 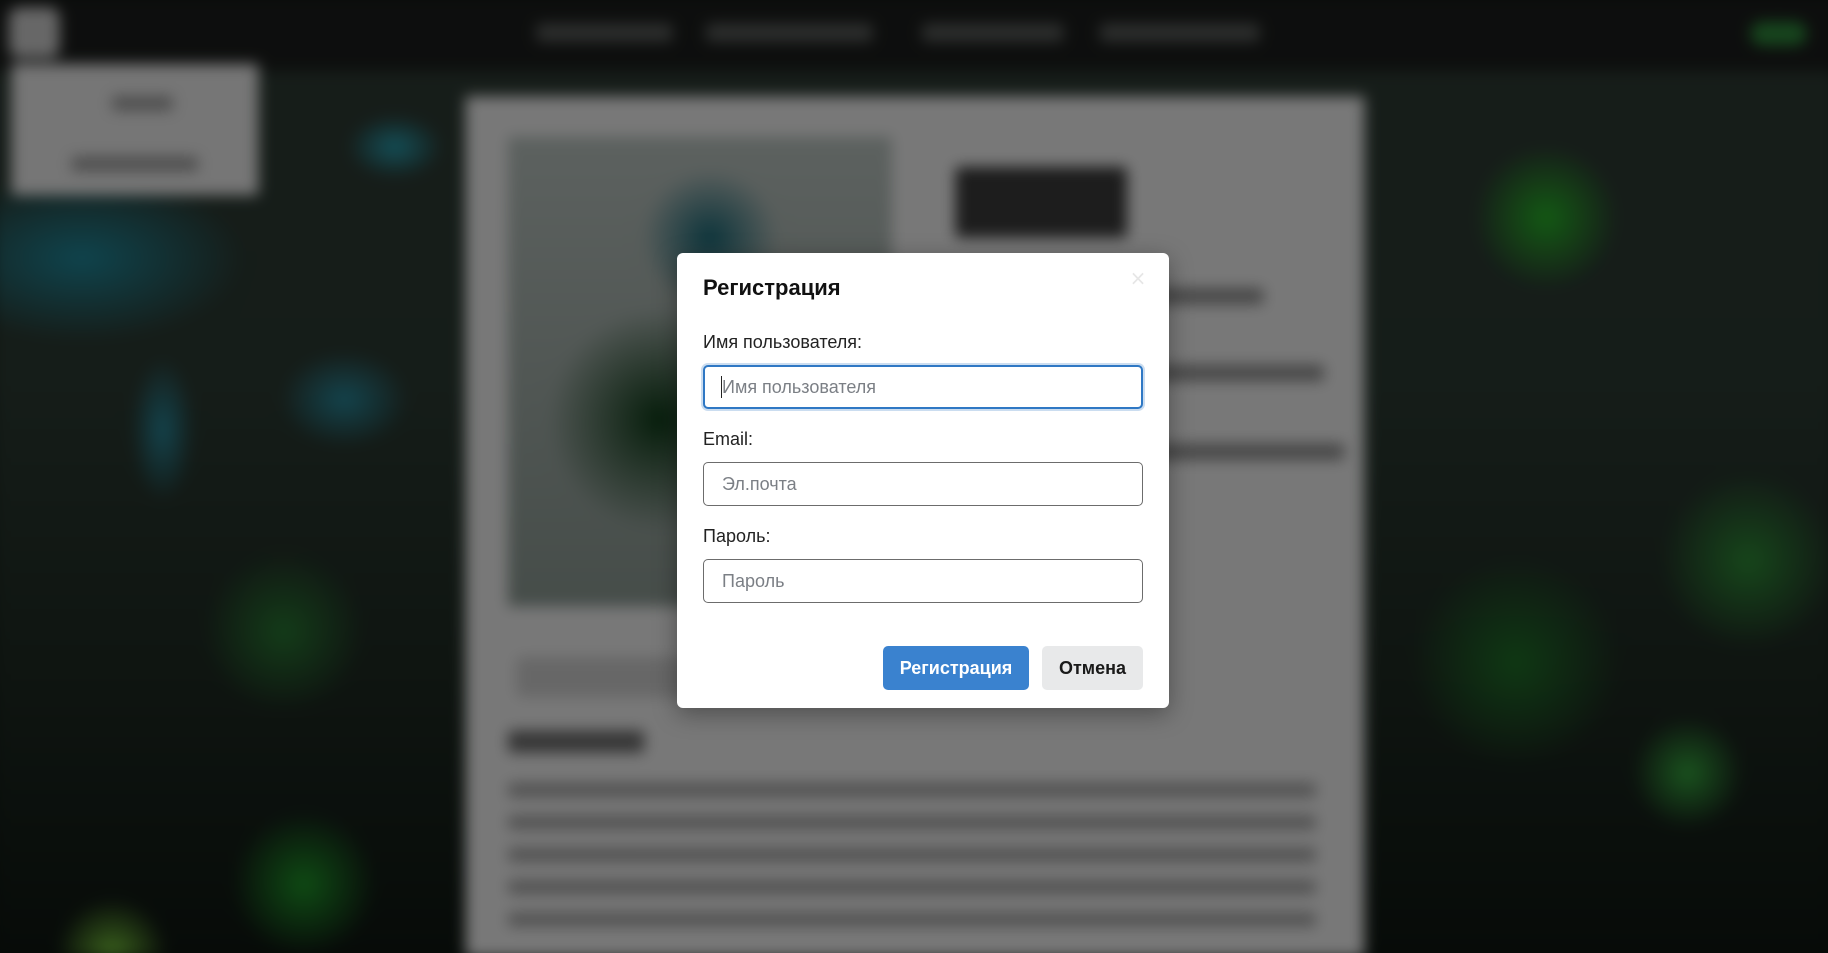 I want to click on email-input, so click(x=923, y=484).